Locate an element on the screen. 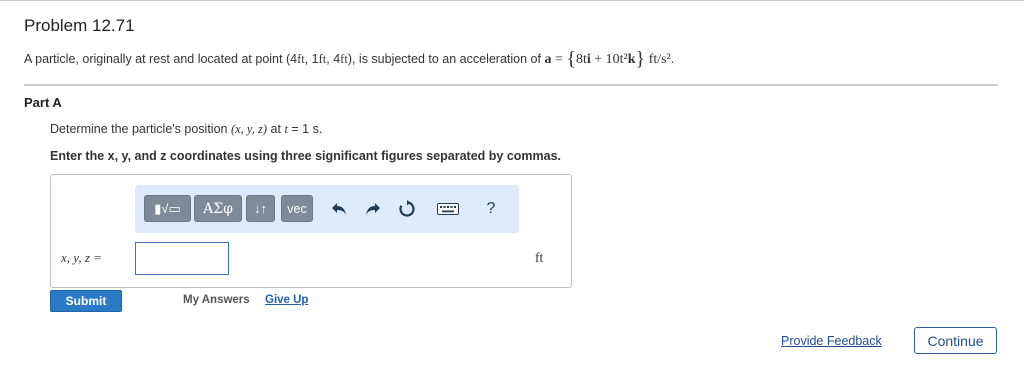 This screenshot has height=365, width=1024. submit-button: Submit is located at coordinates (86, 301).